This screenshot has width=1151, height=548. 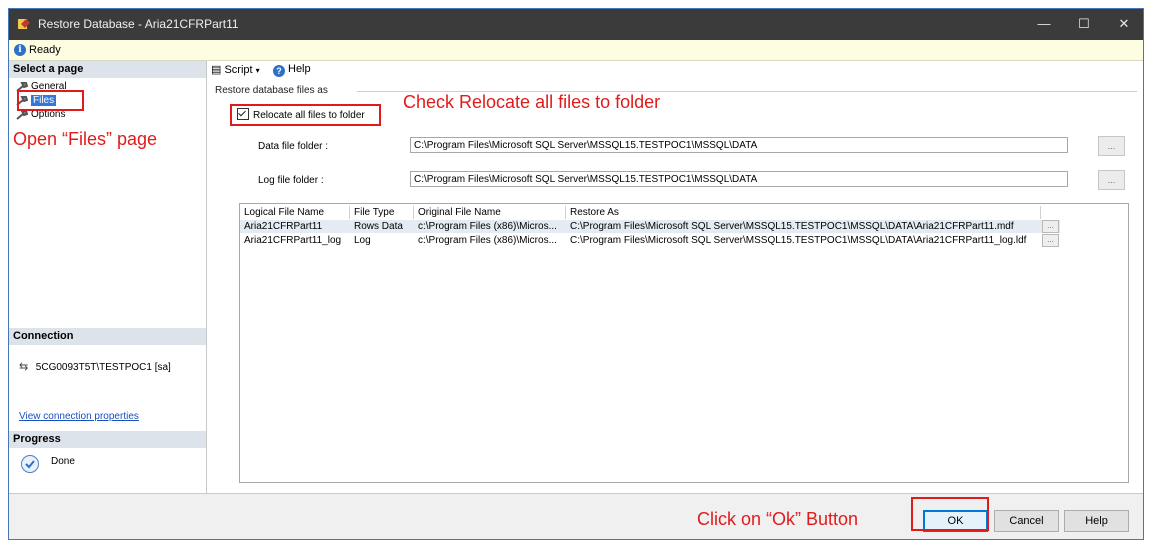 I want to click on script-button: ▤ Script ▾, so click(x=235, y=69).